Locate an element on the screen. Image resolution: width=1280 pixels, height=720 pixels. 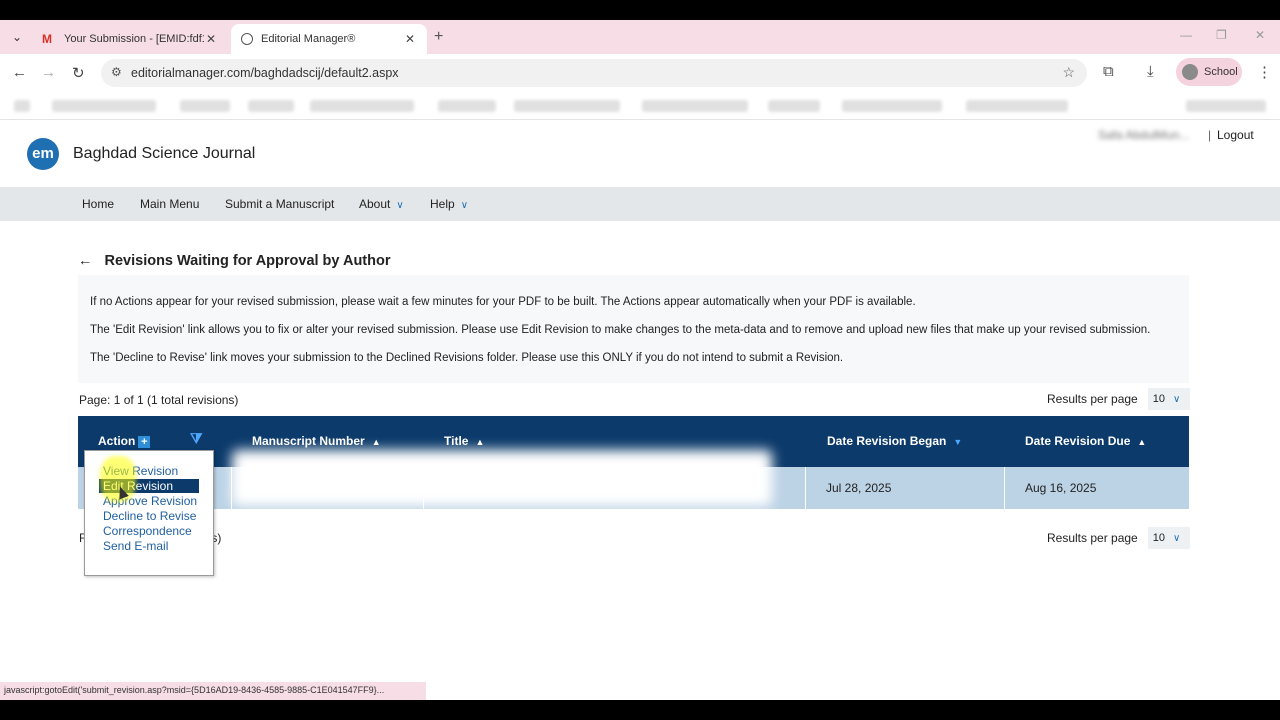
results-per-page-bottom: Results per page 10 ∨ is located at coordinates (1118, 538).